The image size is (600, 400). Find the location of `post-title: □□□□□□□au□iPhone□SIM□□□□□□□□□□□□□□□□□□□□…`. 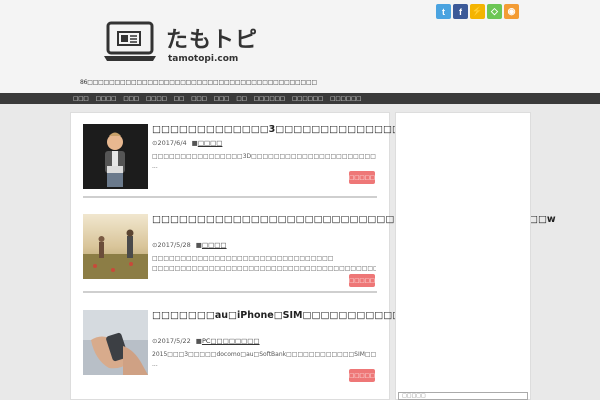

post-title: □□□□□□□au□iPhone□SIM□□□□□□□□□□□□□□□□□□□□… is located at coordinates (335, 316).